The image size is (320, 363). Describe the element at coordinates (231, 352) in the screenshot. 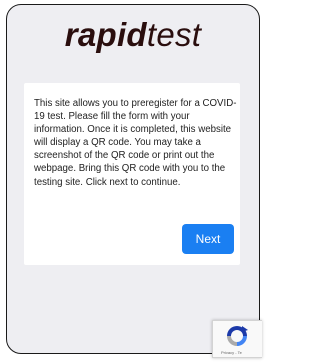

I see `recaptcha-privacy-label: Privacy - Te` at that location.